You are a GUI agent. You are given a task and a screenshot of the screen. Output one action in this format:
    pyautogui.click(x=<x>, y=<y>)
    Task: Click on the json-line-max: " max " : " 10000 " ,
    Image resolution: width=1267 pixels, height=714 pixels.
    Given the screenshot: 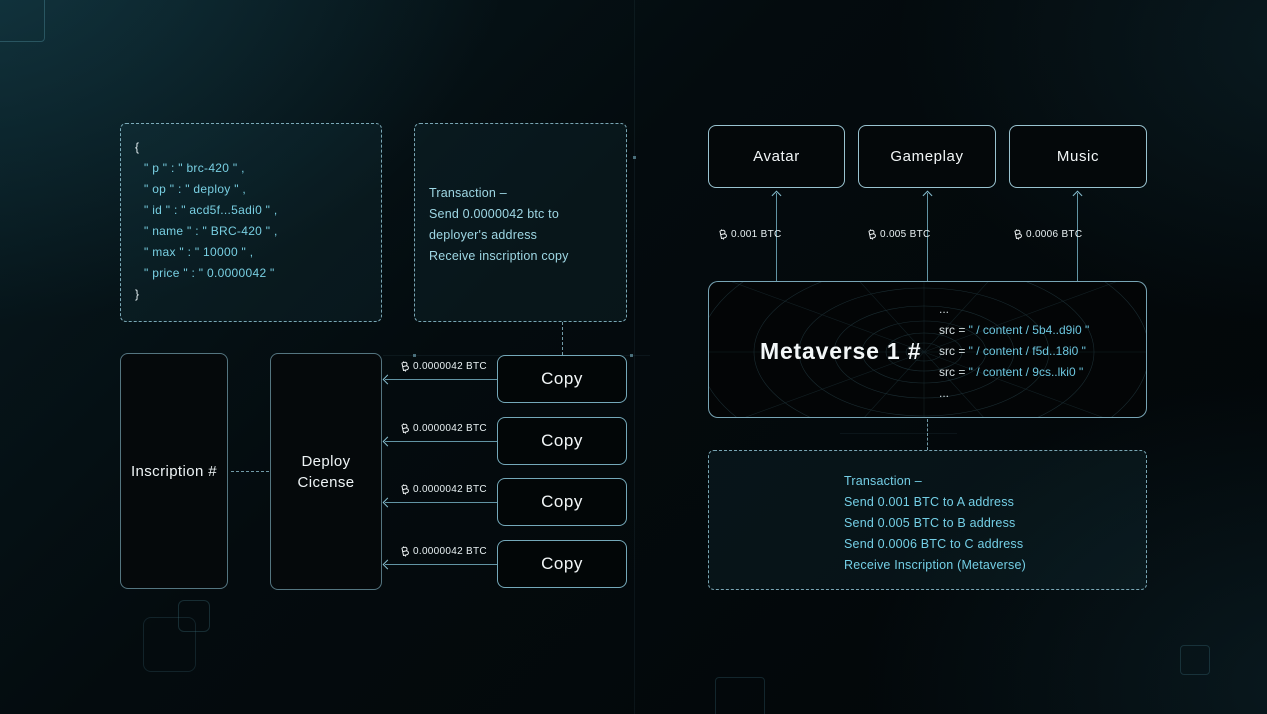 What is the action you would take?
    pyautogui.click(x=199, y=252)
    